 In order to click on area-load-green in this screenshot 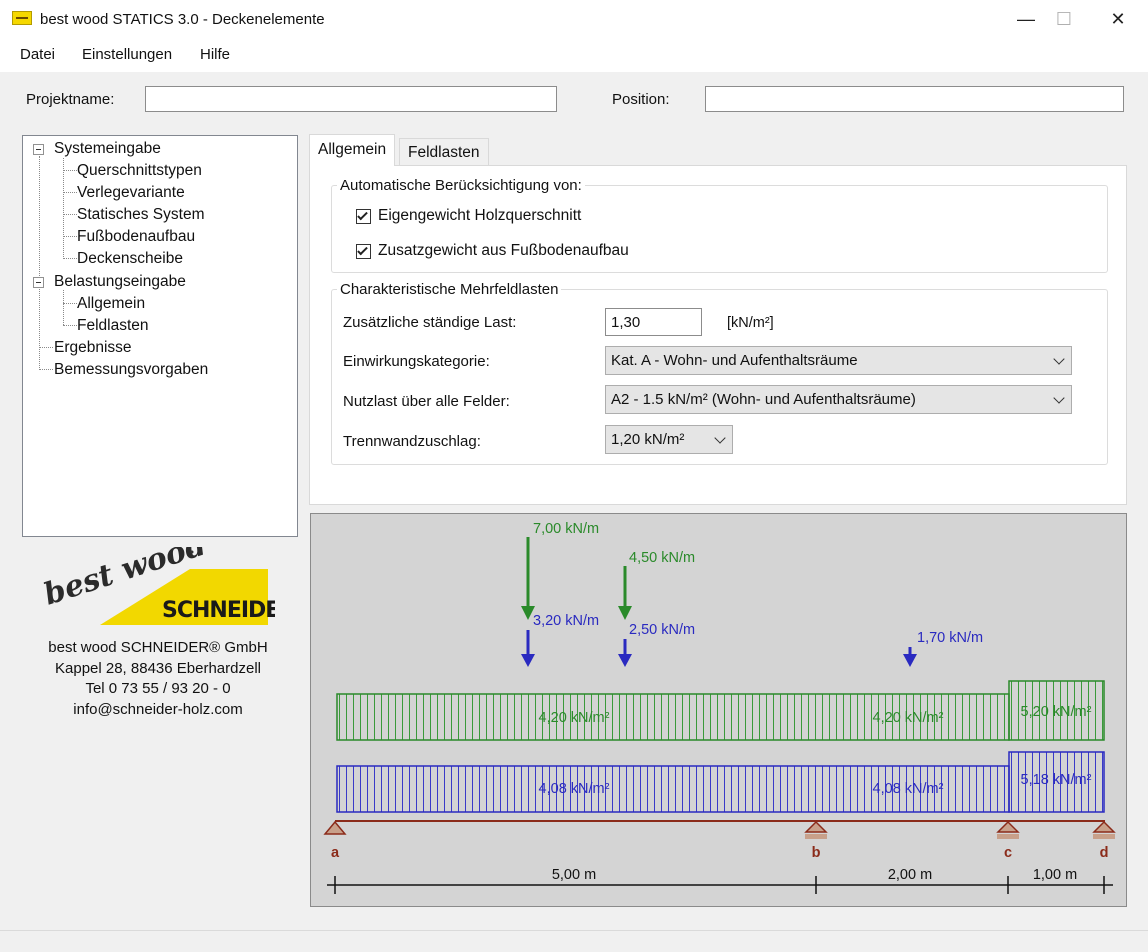, I will do `click(720, 710)`.